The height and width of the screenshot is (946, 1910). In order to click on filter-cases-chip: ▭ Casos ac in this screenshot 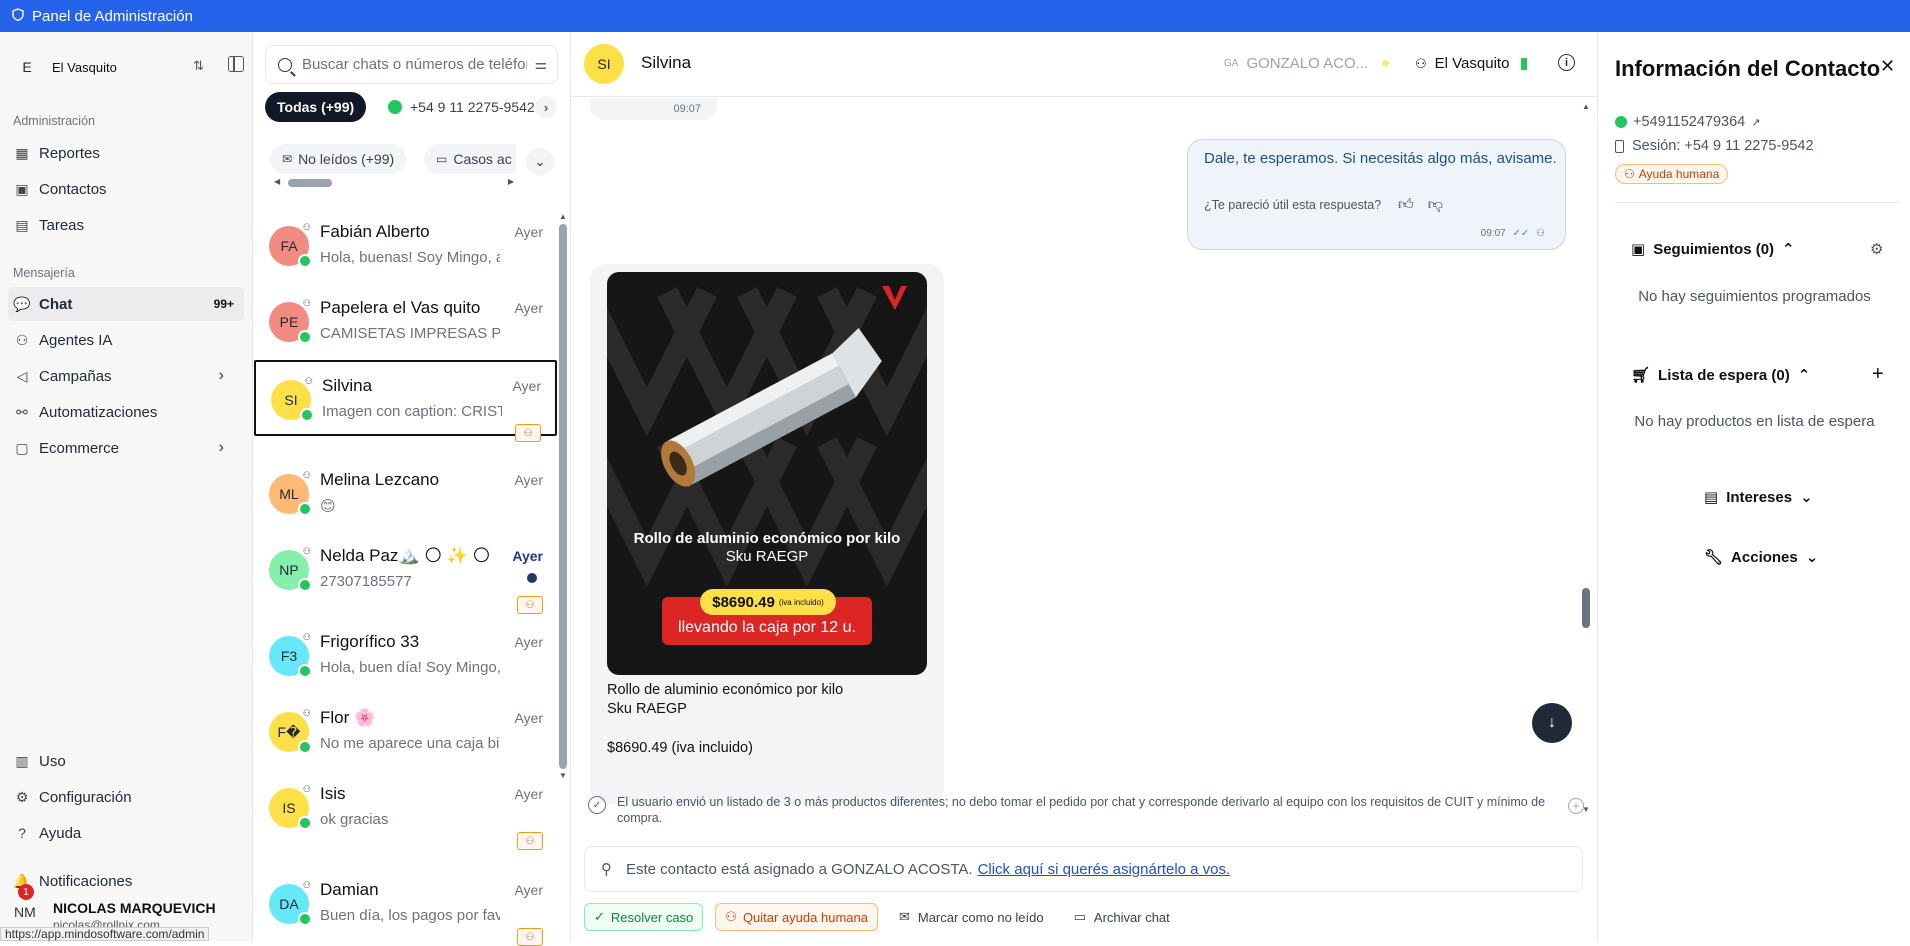, I will do `click(470, 159)`.